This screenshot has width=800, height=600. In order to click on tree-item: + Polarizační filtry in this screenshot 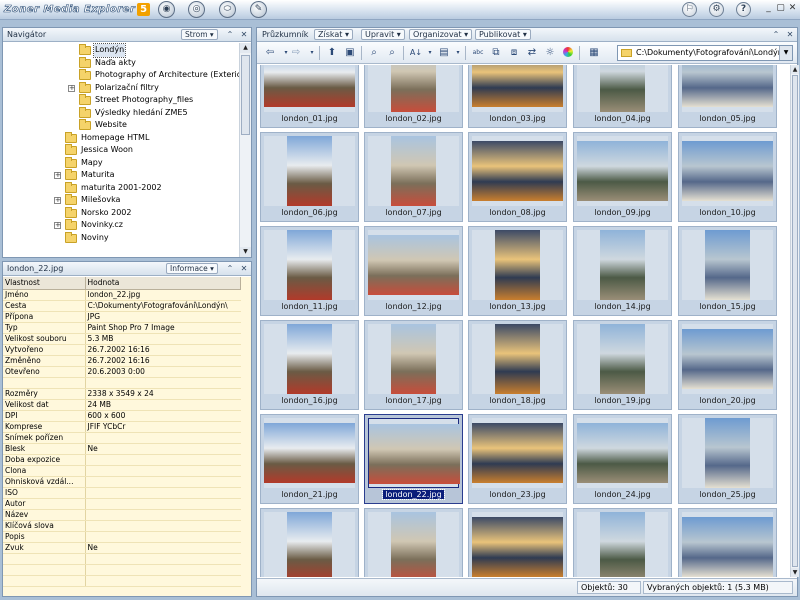, I will do `click(121, 88)`.